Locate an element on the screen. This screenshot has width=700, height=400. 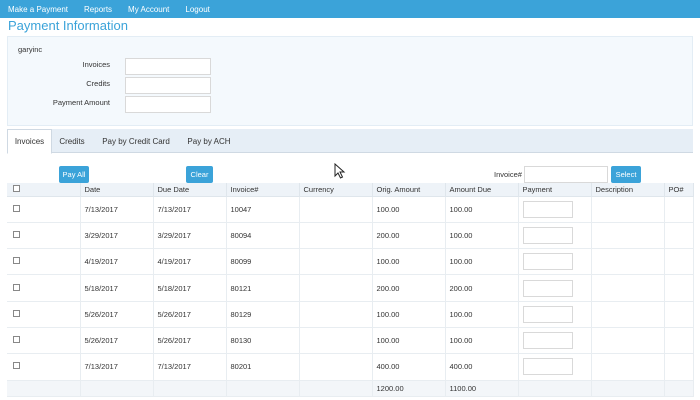
tab-invoices: Invoices is located at coordinates (29, 141).